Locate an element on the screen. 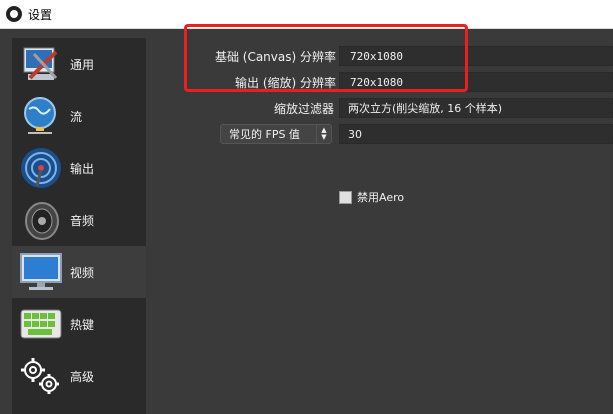 This screenshot has width=613, height=414. sidebar-item-stream: 流 is located at coordinates (79, 116).